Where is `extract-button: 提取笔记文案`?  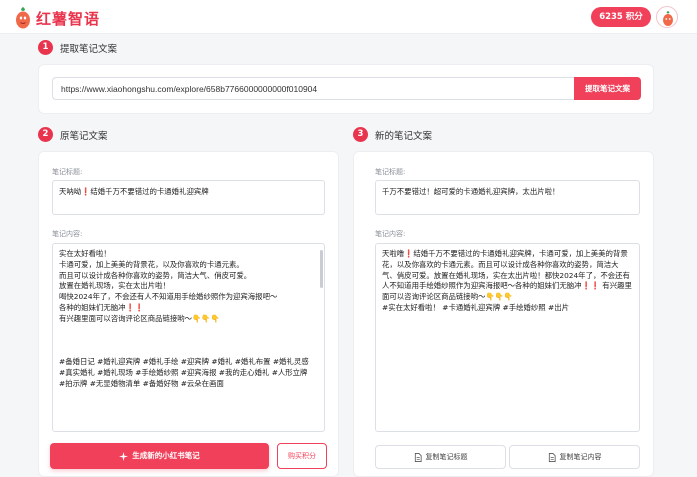 extract-button: 提取笔记文案 is located at coordinates (607, 88).